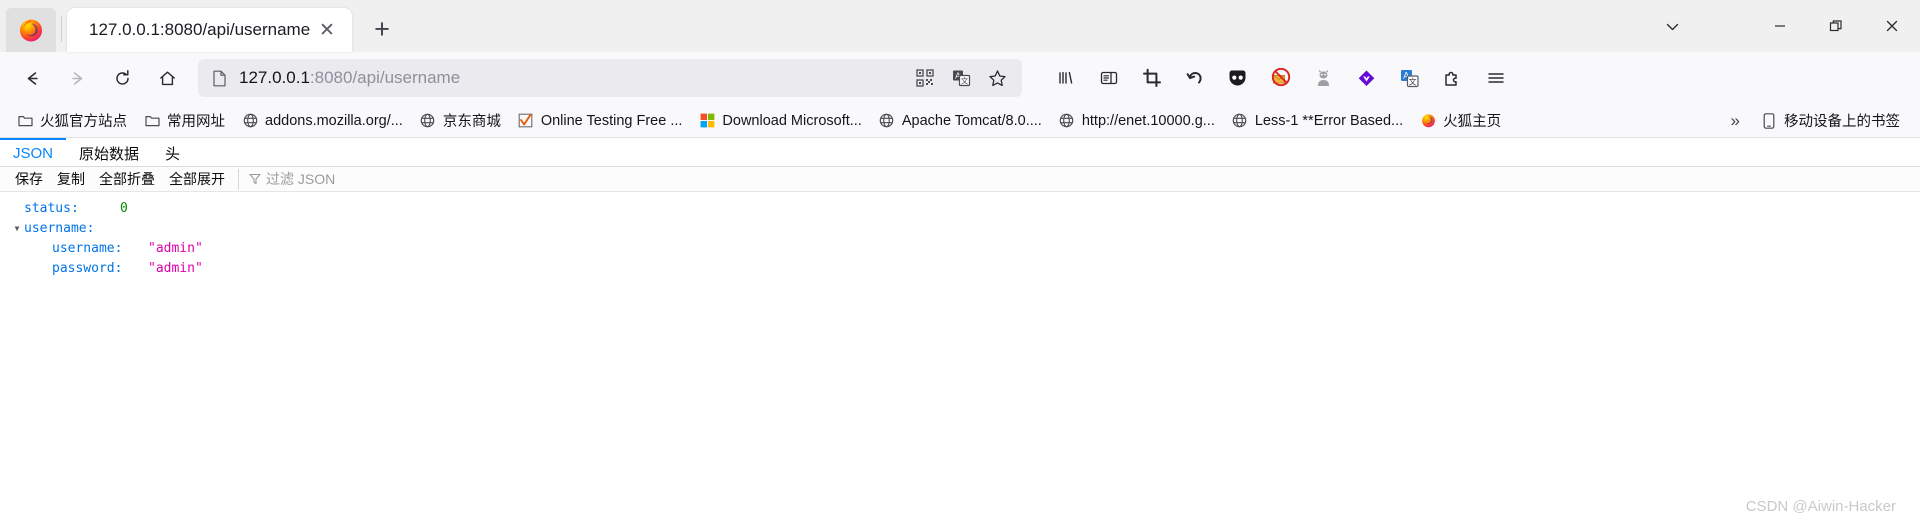  Describe the element at coordinates (1428, 121) in the screenshot. I see `firefox-icon` at that location.